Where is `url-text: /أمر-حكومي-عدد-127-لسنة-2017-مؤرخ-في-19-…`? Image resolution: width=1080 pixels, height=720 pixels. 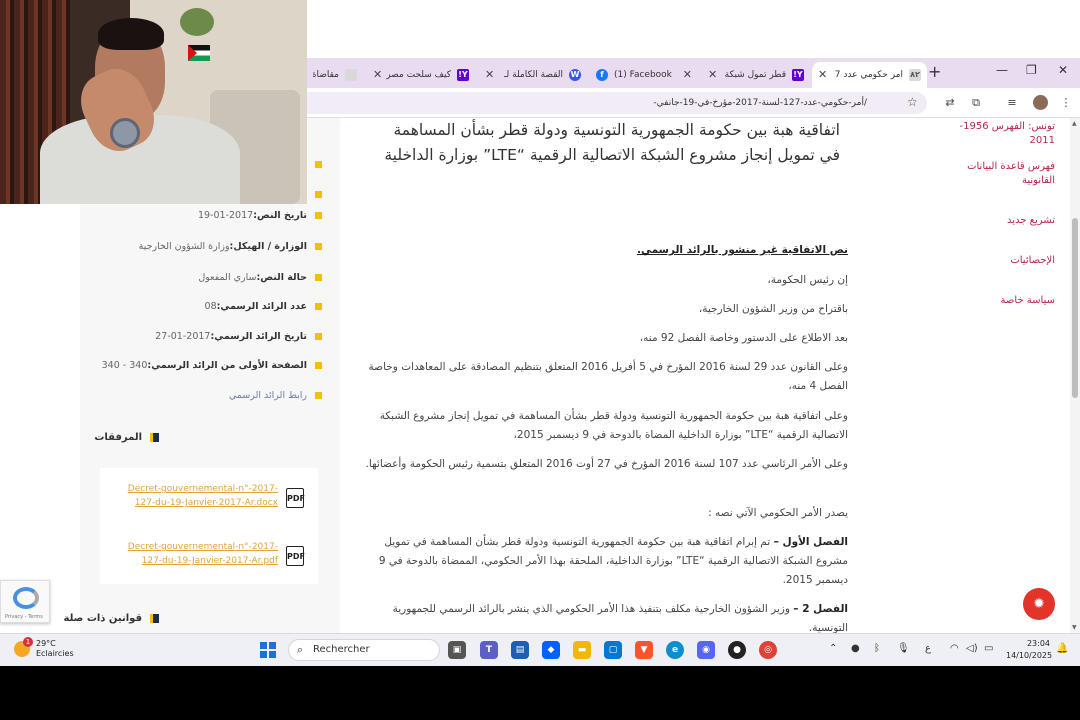
url-text: /أمر-حكومي-عدد-127-لسنة-2017-مؤرخ-في-19-… is located at coordinates (760, 103).